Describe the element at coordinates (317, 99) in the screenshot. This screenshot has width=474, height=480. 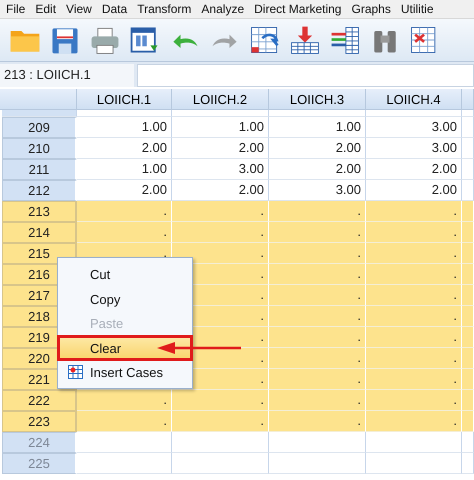
I see `column-header: LOIICH.3` at that location.